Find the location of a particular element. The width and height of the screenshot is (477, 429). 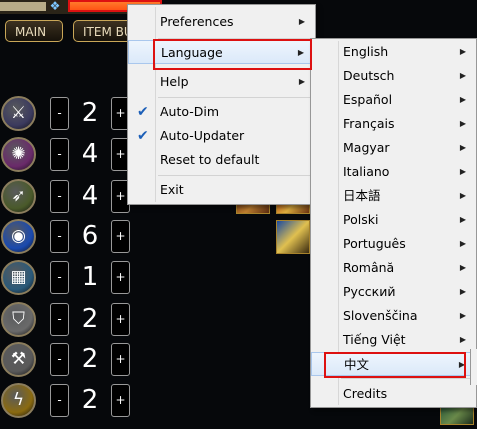

item-count: 1 is located at coordinates (90, 277).